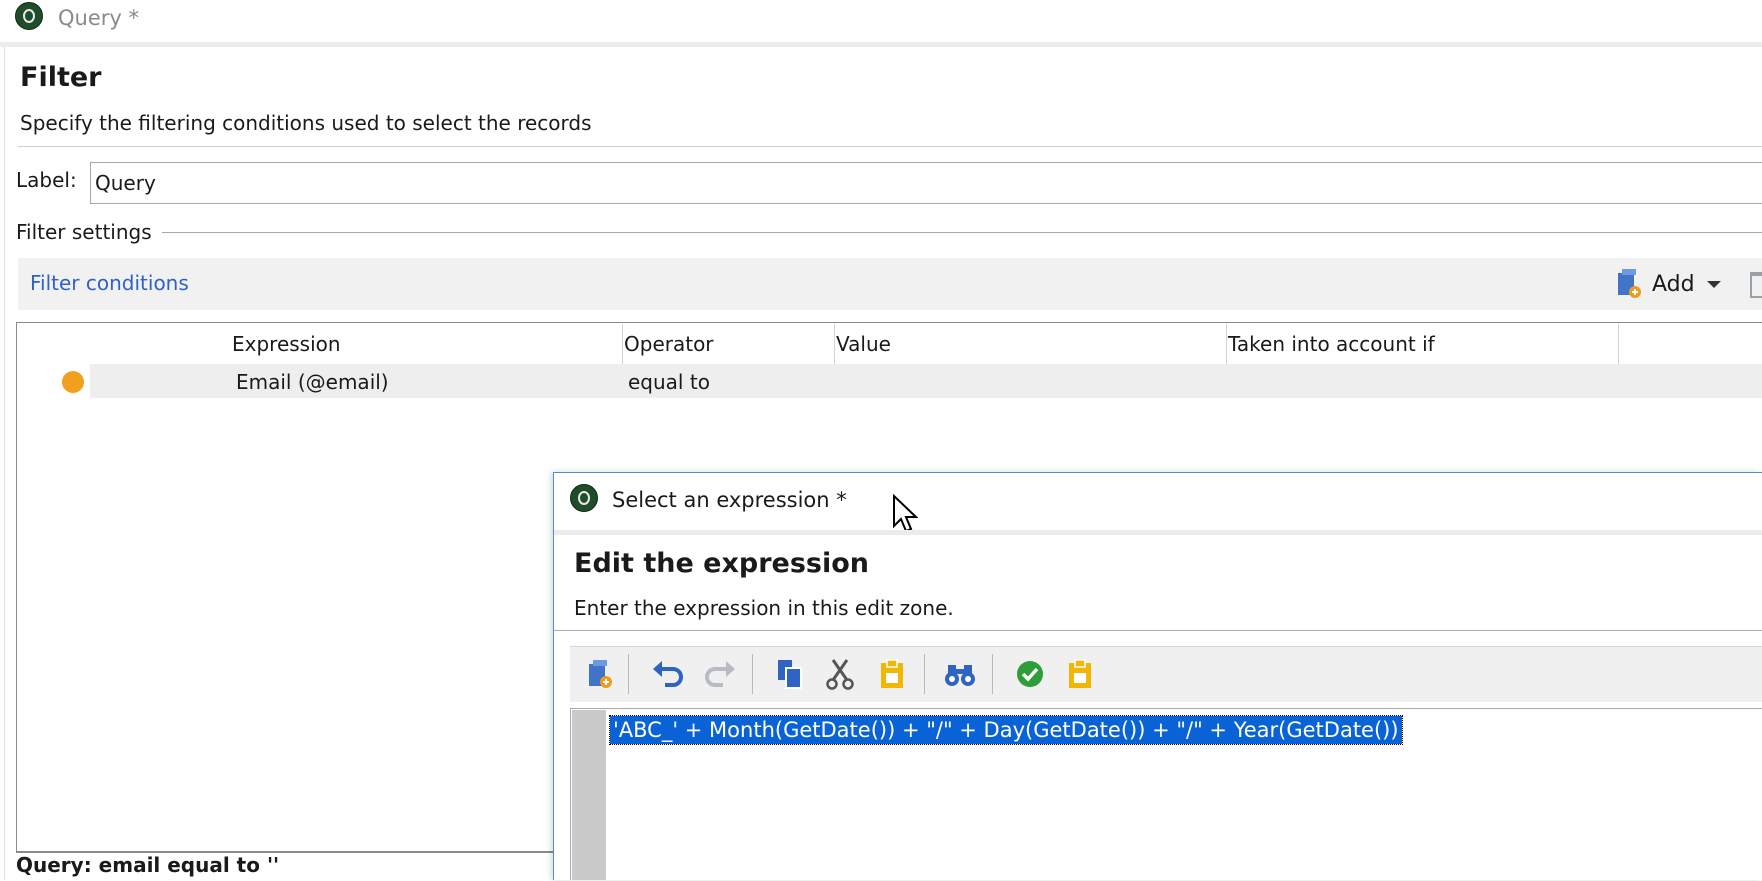 This screenshot has height=881, width=1762. I want to click on column-header-expression: Expression, so click(286, 344).